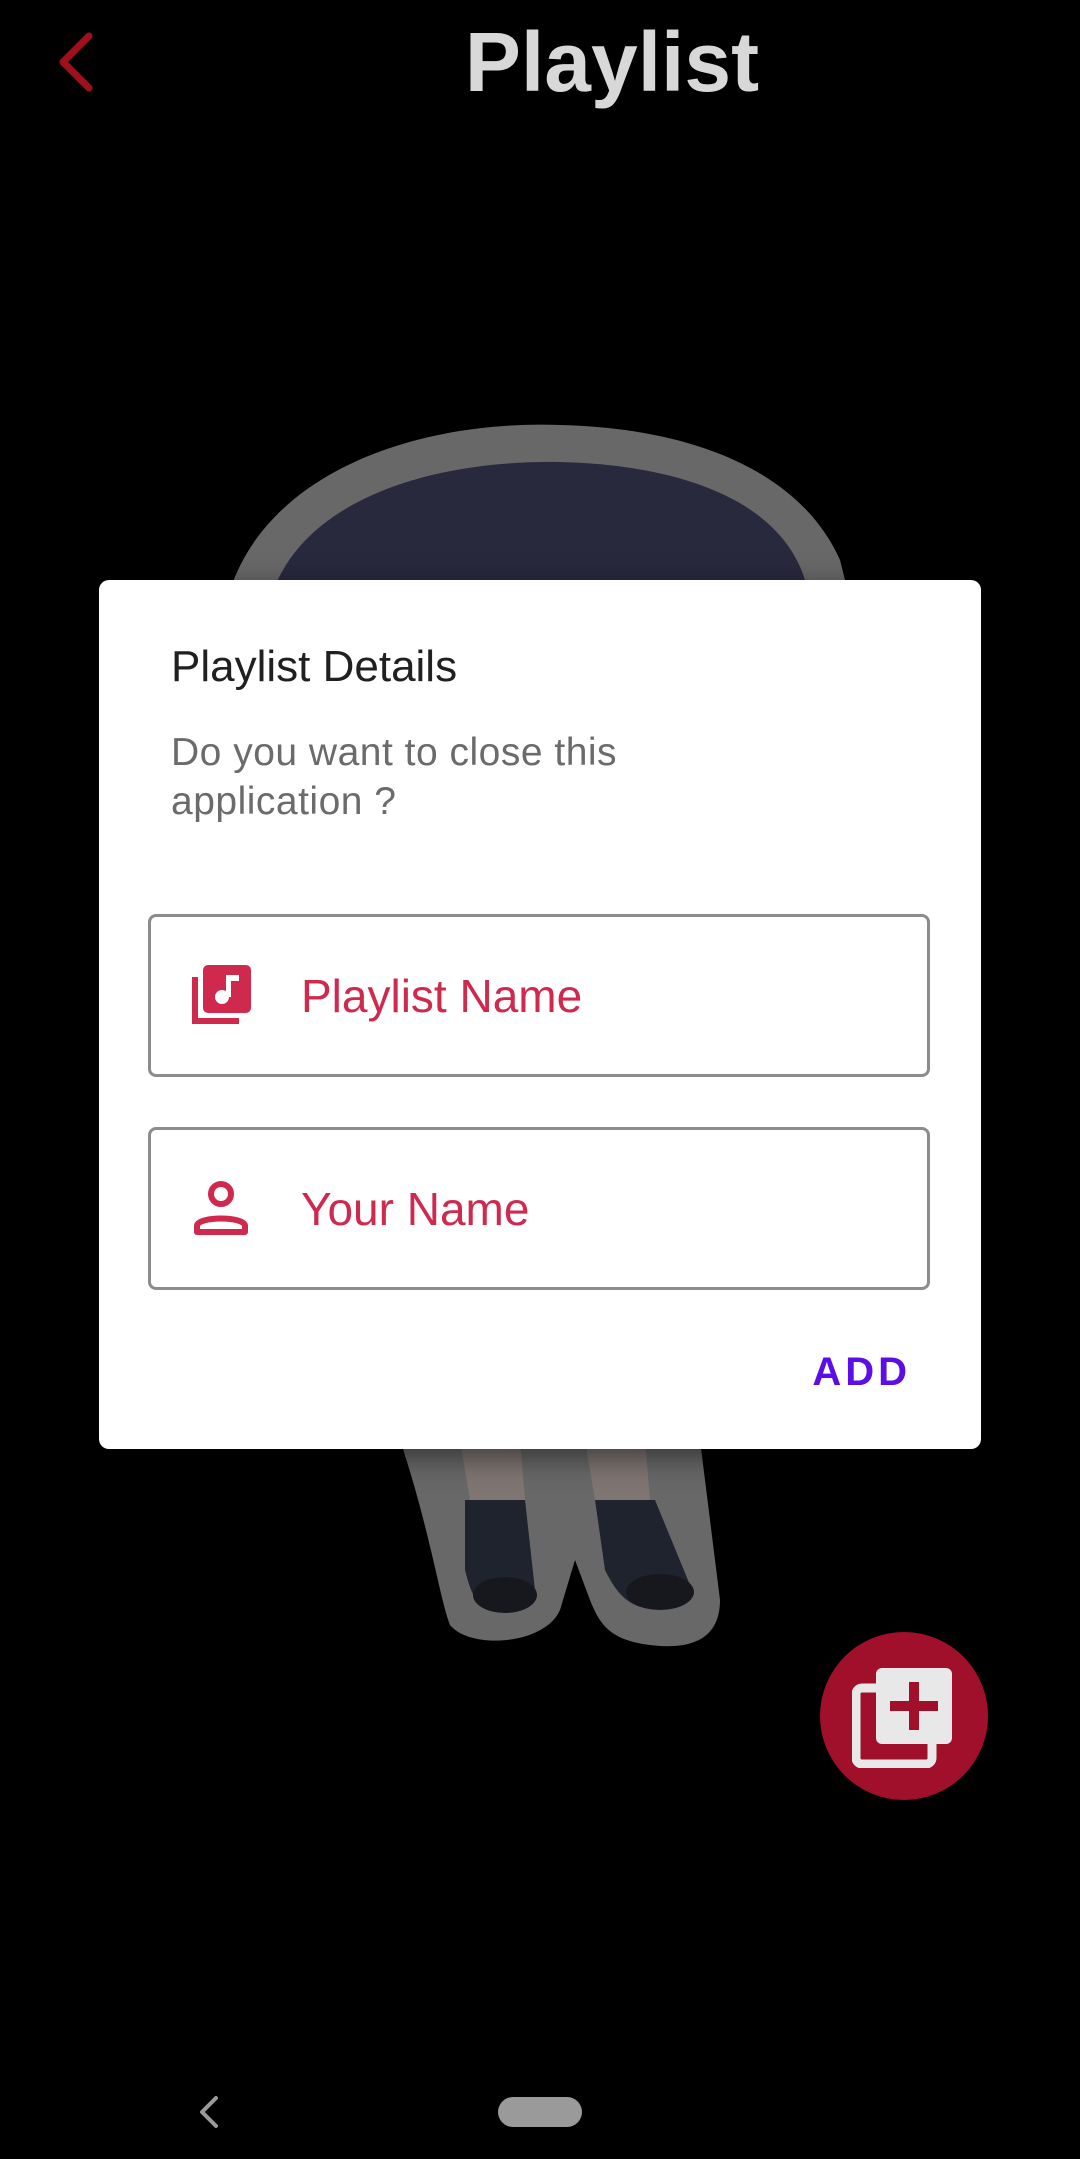 This screenshot has width=1080, height=2159. I want to click on your-name-field, so click(539, 1208).